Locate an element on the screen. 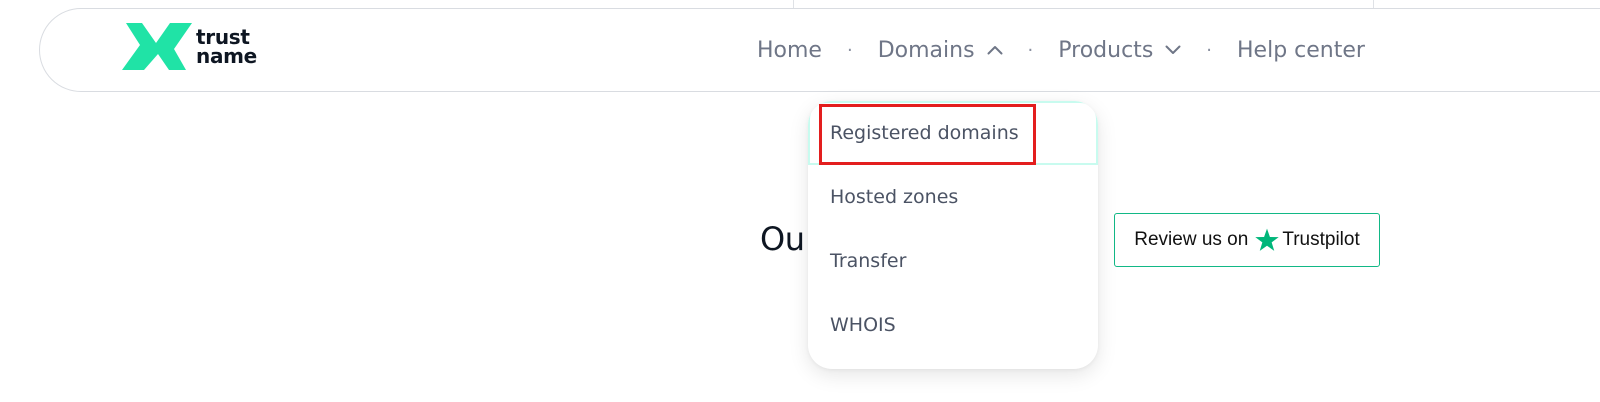  chevron-down-icon is located at coordinates (1173, 49).